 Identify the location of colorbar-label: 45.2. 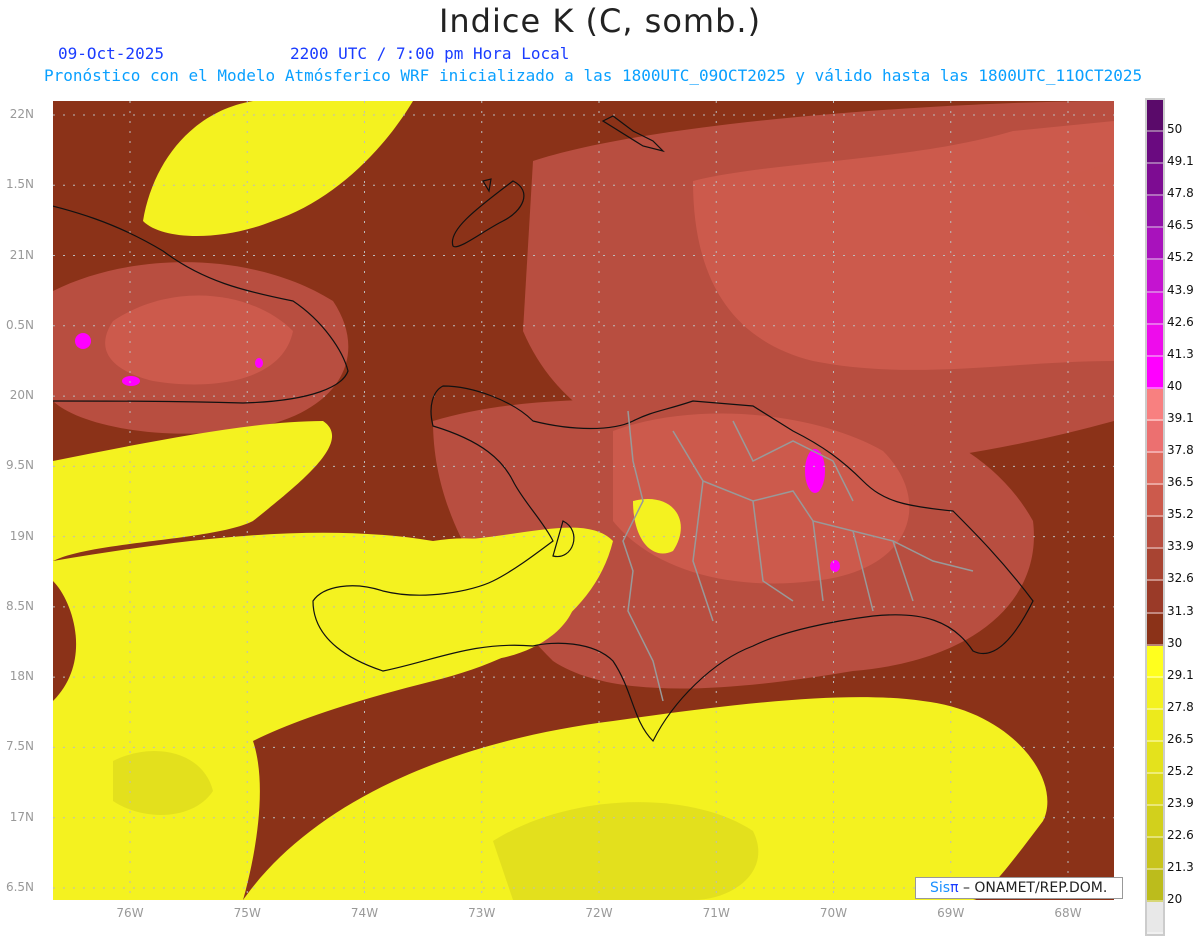
(1180, 257).